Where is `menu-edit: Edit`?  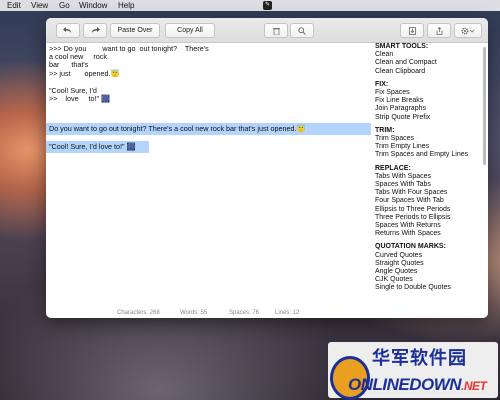
menu-edit: Edit is located at coordinates (14, 5).